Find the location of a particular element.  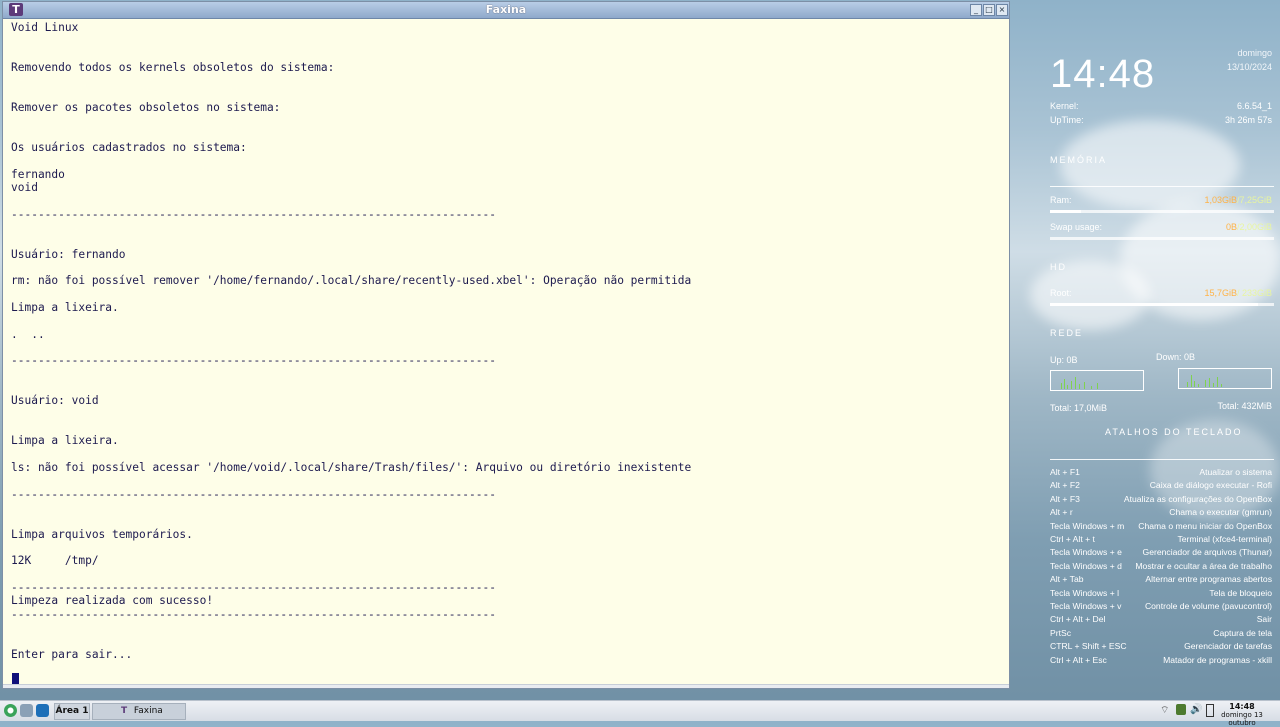

kernel-row: Kernel: 6.6.54_1 is located at coordinates (1162, 106).